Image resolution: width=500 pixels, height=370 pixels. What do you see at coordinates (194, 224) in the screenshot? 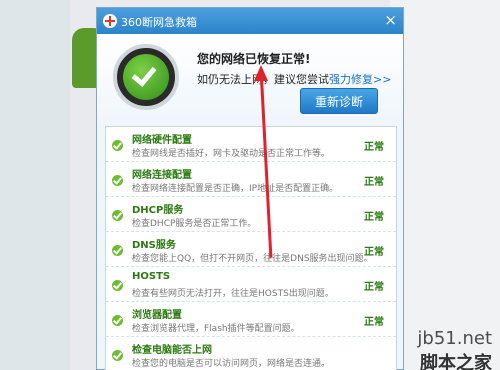
I see `check-desc: 检查DHCP服务是否正常工作。` at bounding box center [194, 224].